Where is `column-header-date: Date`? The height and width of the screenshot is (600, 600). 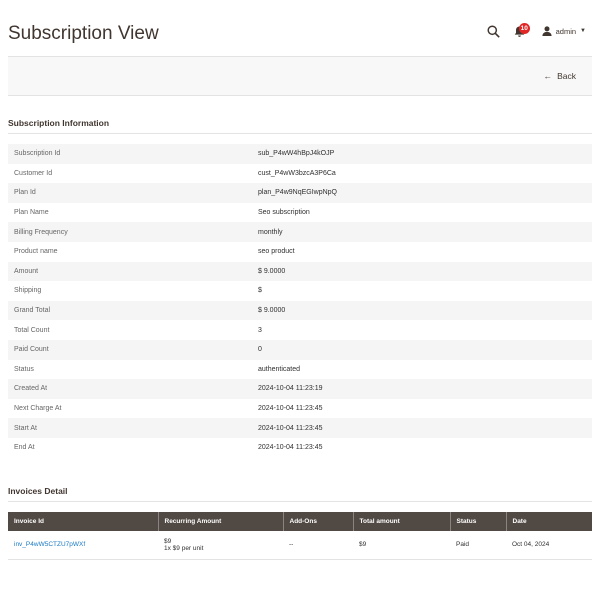
column-header-date: Date is located at coordinates (549, 521).